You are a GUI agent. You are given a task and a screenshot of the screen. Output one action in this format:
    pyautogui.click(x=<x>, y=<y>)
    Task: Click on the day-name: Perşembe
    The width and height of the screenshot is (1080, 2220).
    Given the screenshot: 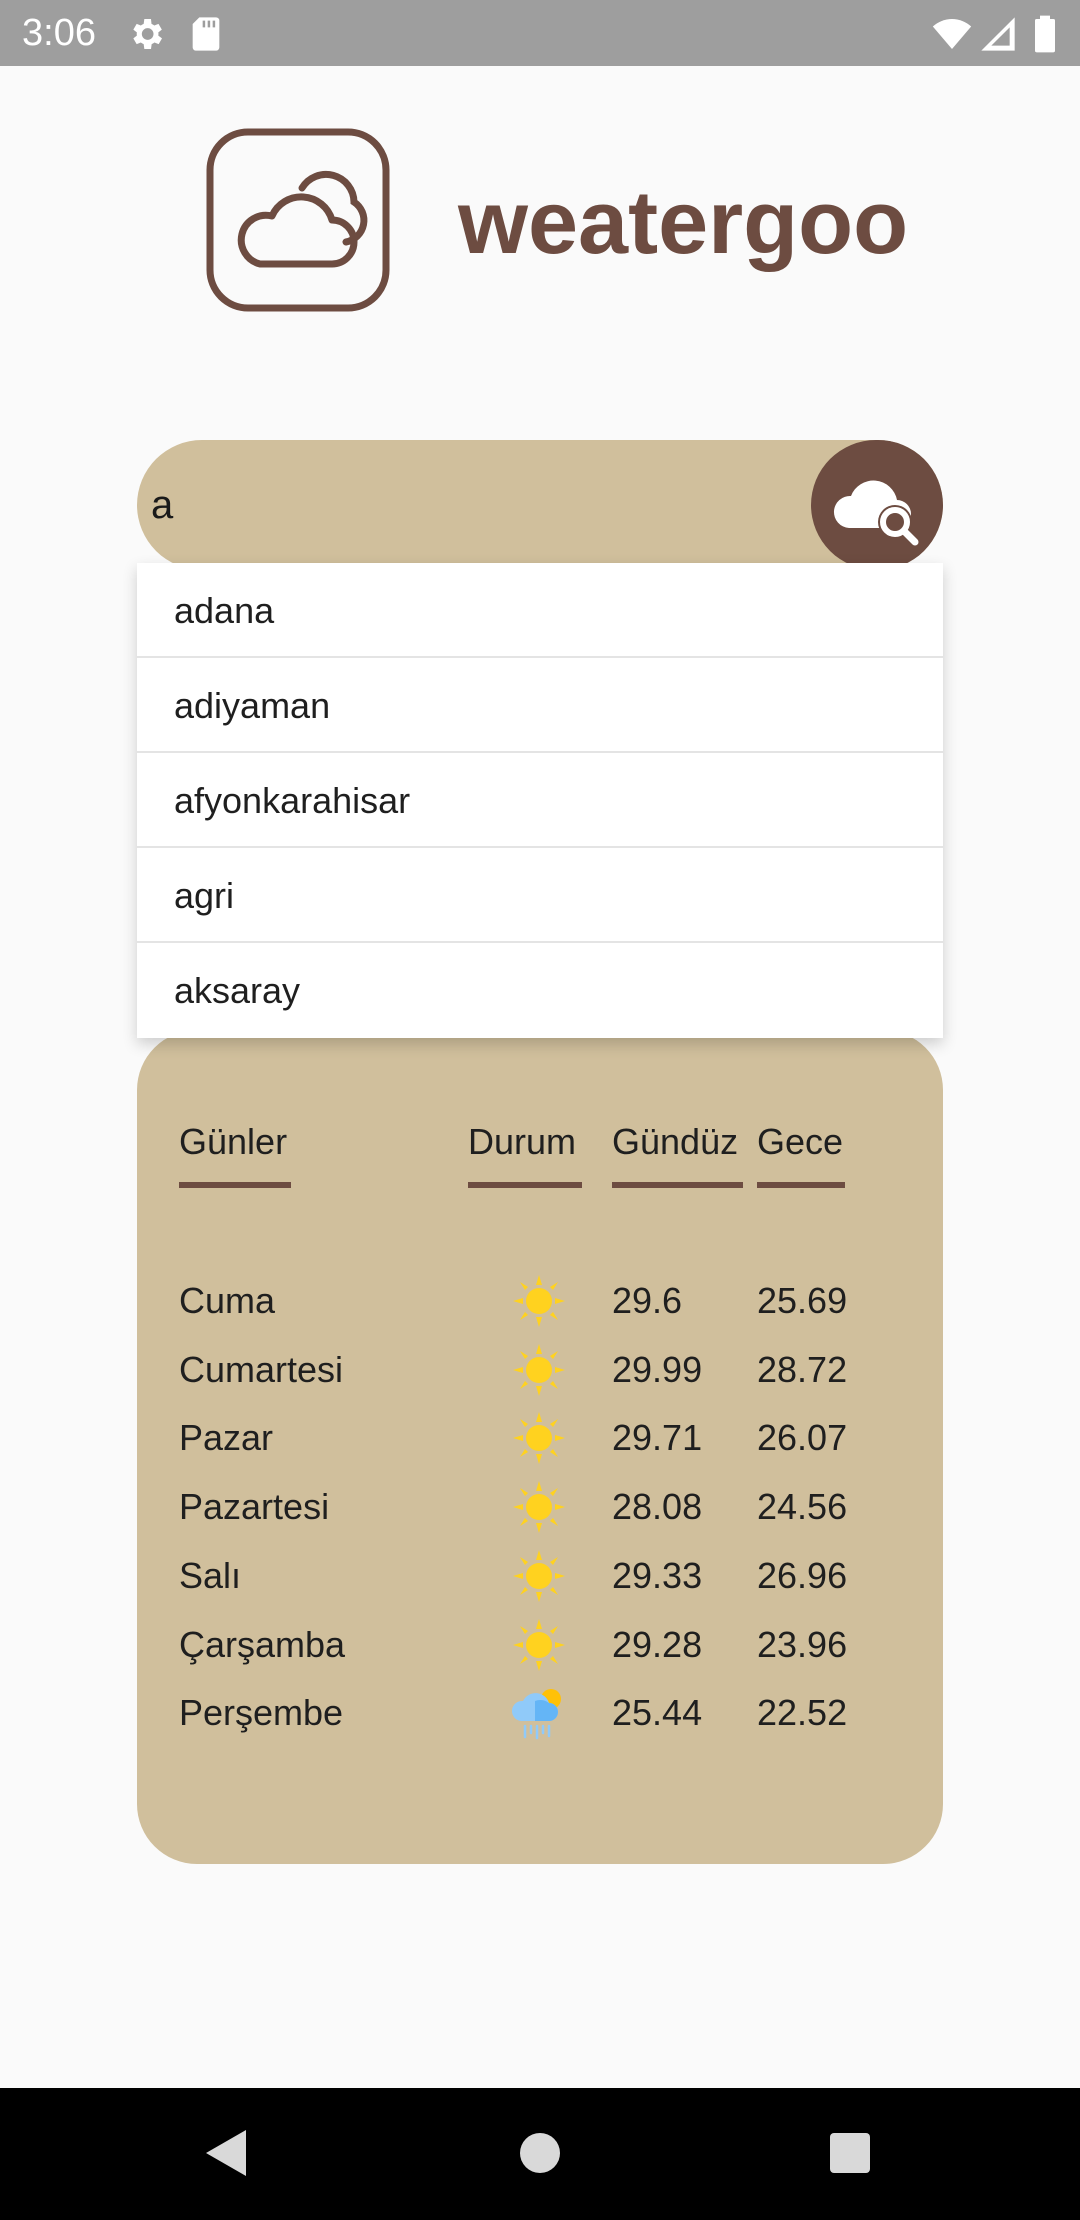 What is the action you would take?
    pyautogui.click(x=261, y=1712)
    